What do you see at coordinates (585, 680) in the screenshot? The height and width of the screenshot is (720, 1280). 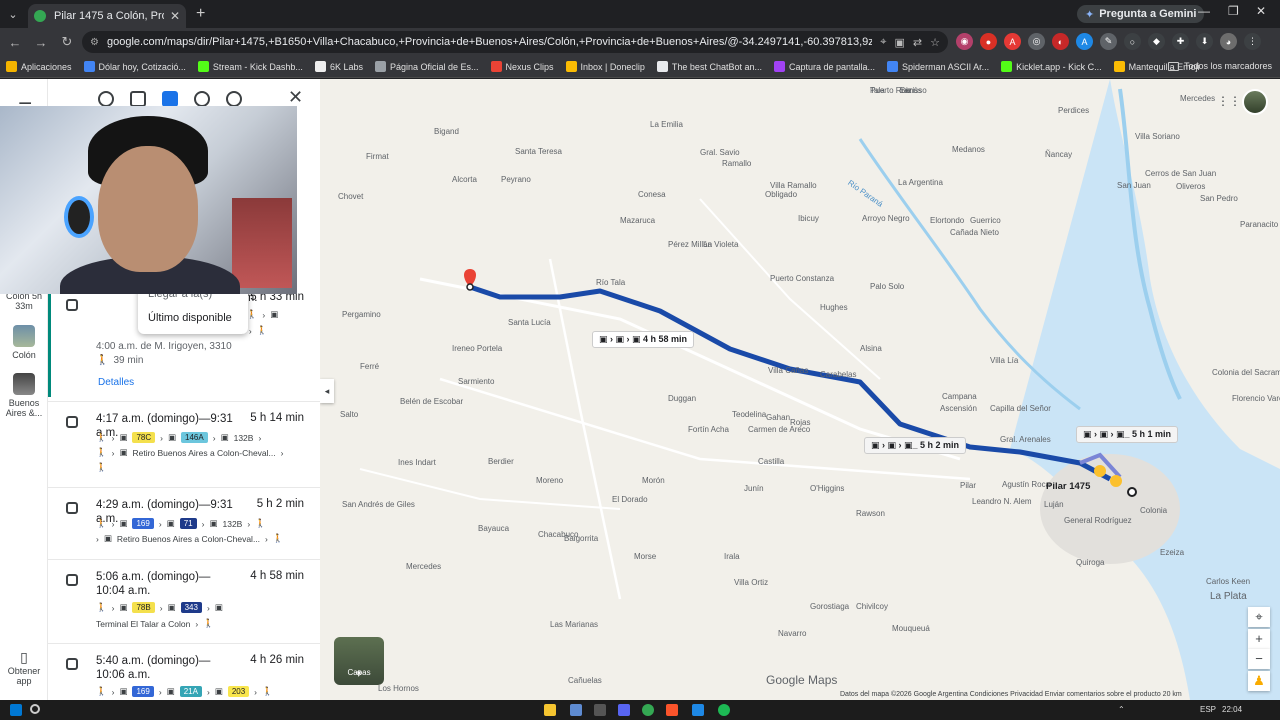 I see `place-label: Cañuelas` at bounding box center [585, 680].